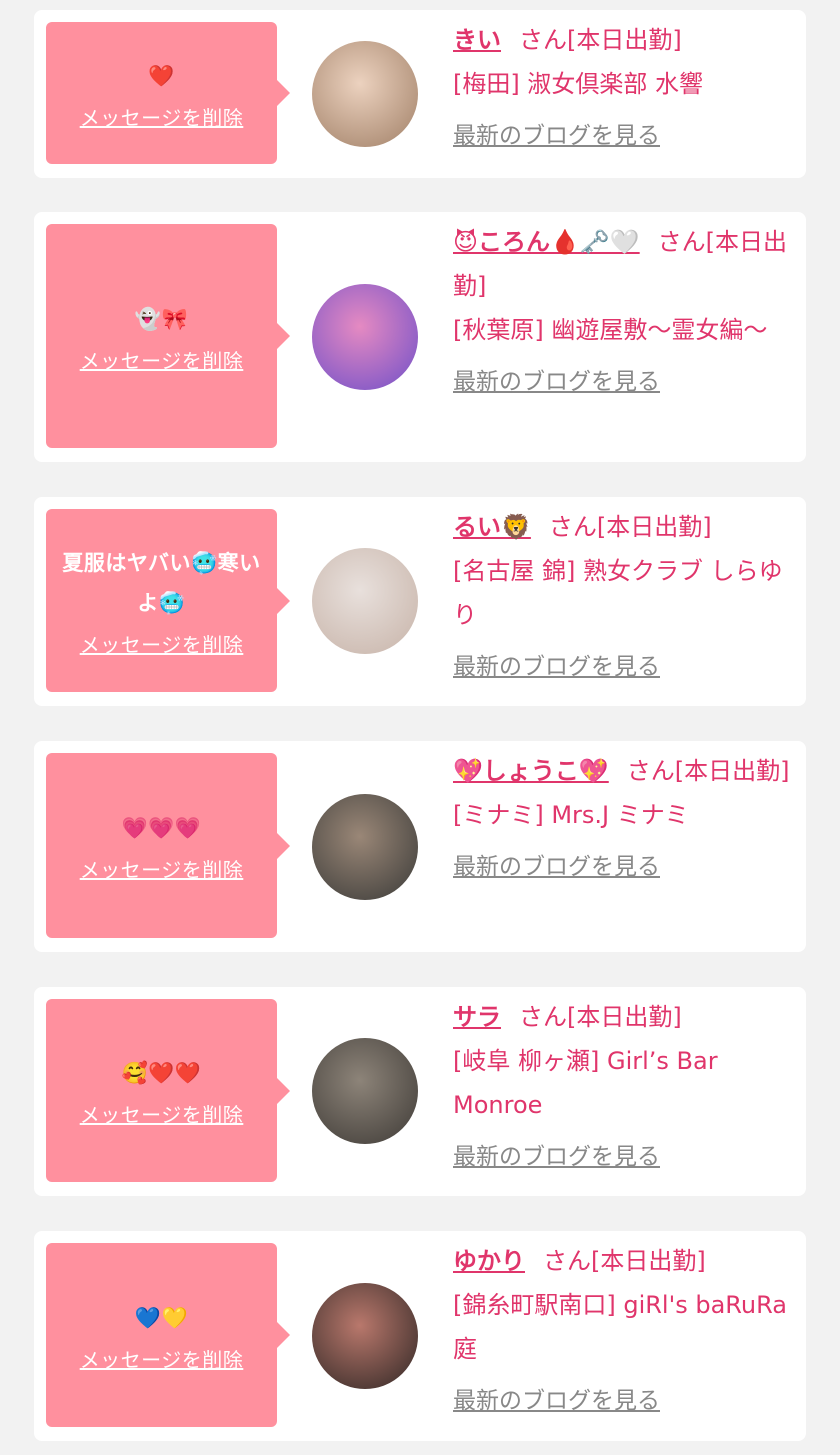  I want to click on girl-name-link: 💖しょうこ💖, so click(531, 771).